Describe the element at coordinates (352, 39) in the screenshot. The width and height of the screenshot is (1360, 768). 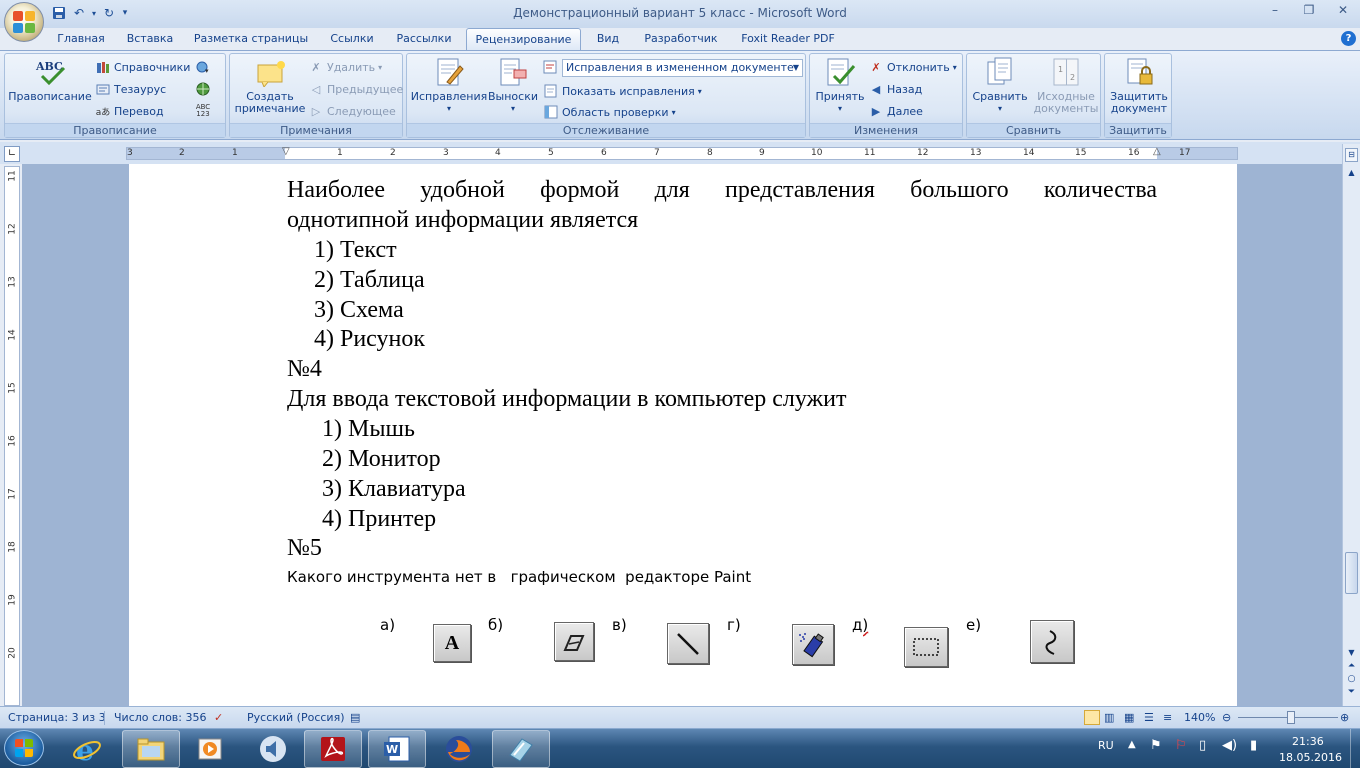
I see `tab-references: Ссылки` at that location.